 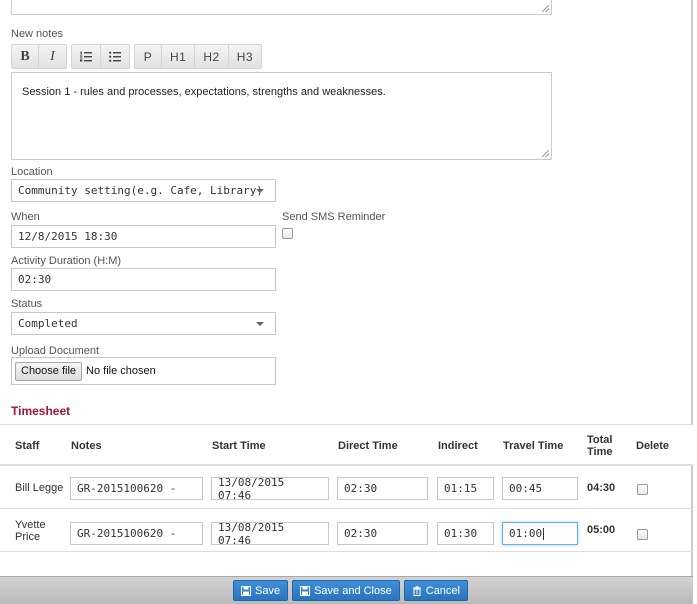 What do you see at coordinates (353, 590) in the screenshot?
I see `save-and-close-label: Save and Close` at bounding box center [353, 590].